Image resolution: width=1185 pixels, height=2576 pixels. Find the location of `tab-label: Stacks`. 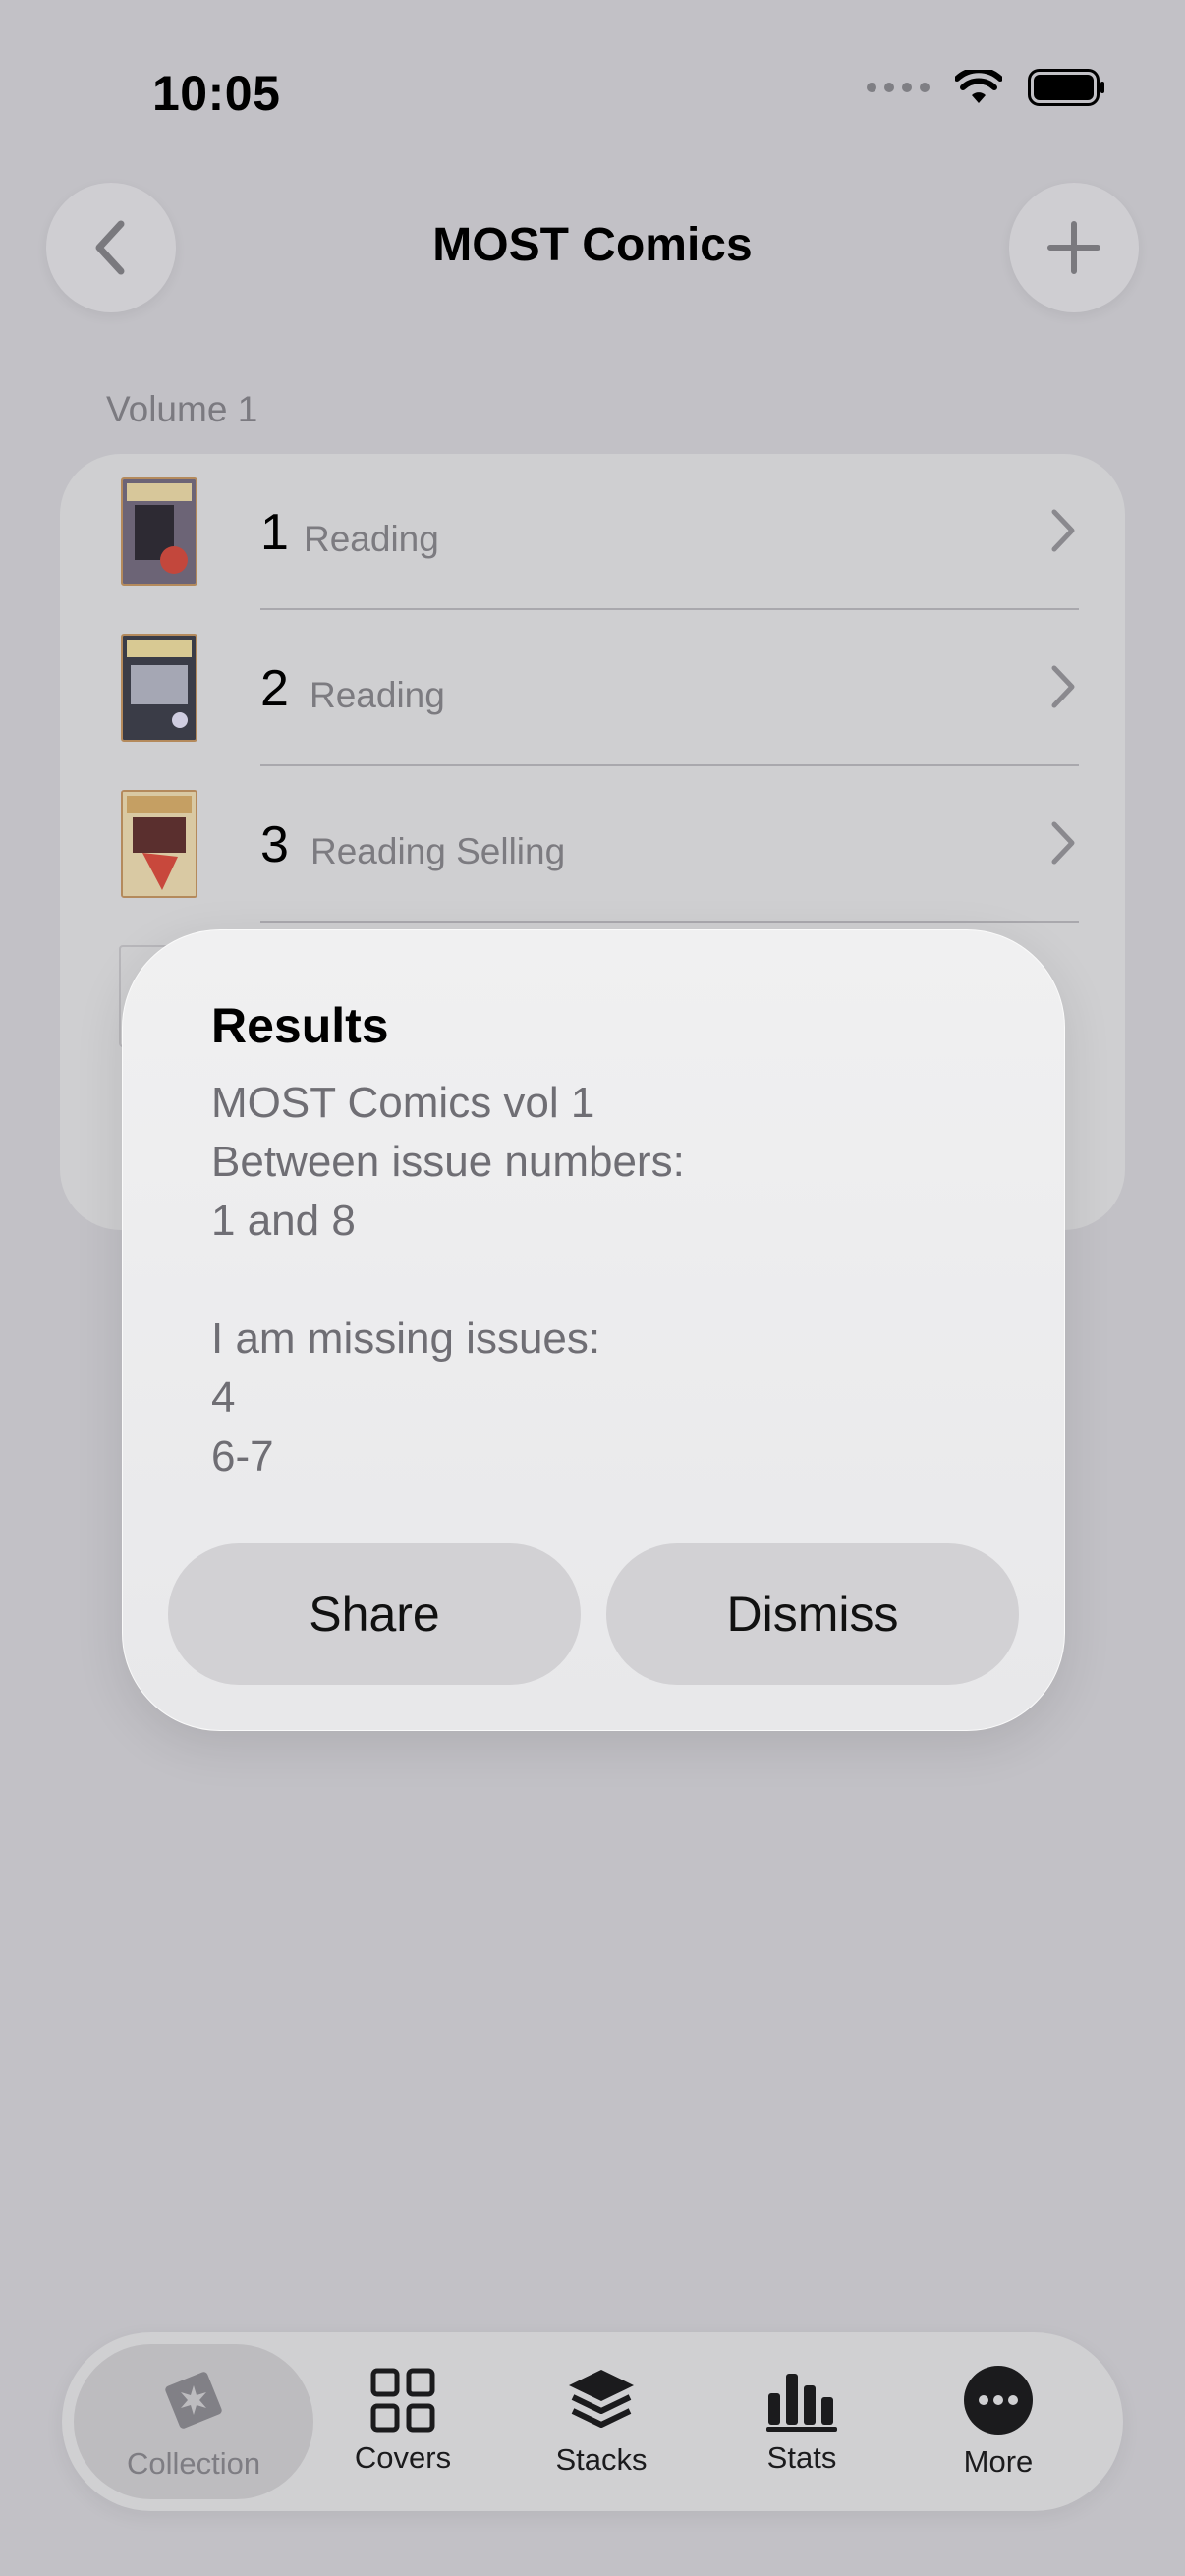

tab-label: Stacks is located at coordinates (602, 2459).